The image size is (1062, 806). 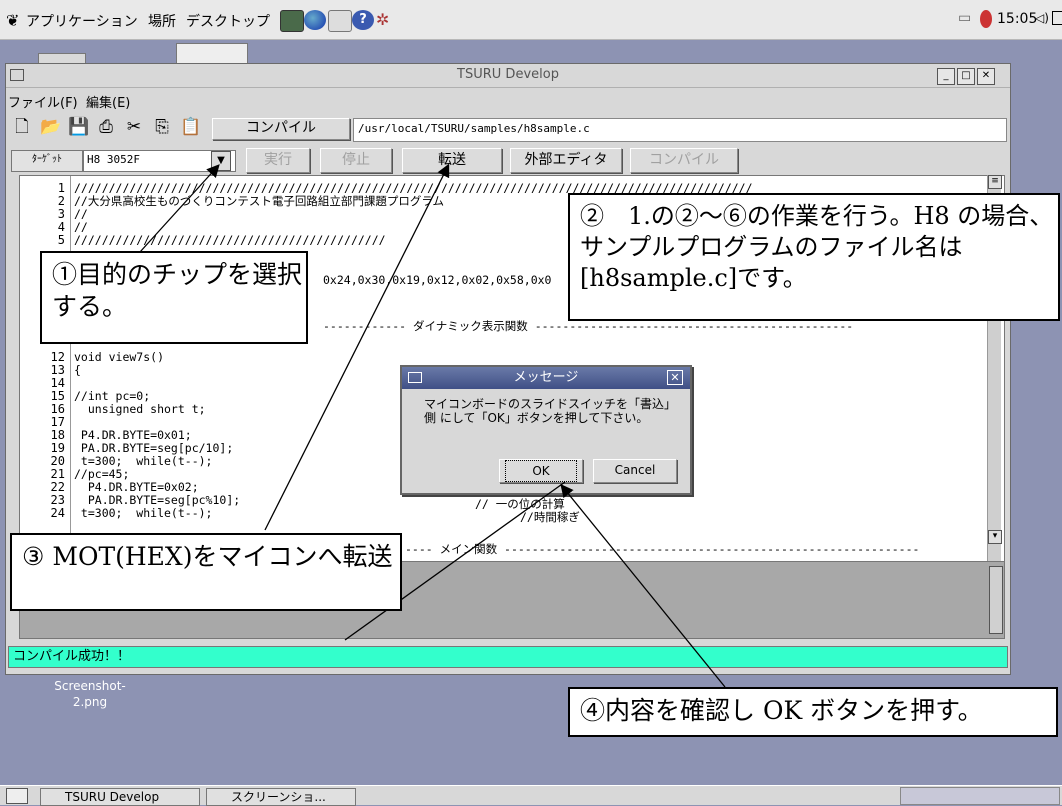 I want to click on callout-4: ④内容を確認し OK ボタンを押す。, so click(x=813, y=712).